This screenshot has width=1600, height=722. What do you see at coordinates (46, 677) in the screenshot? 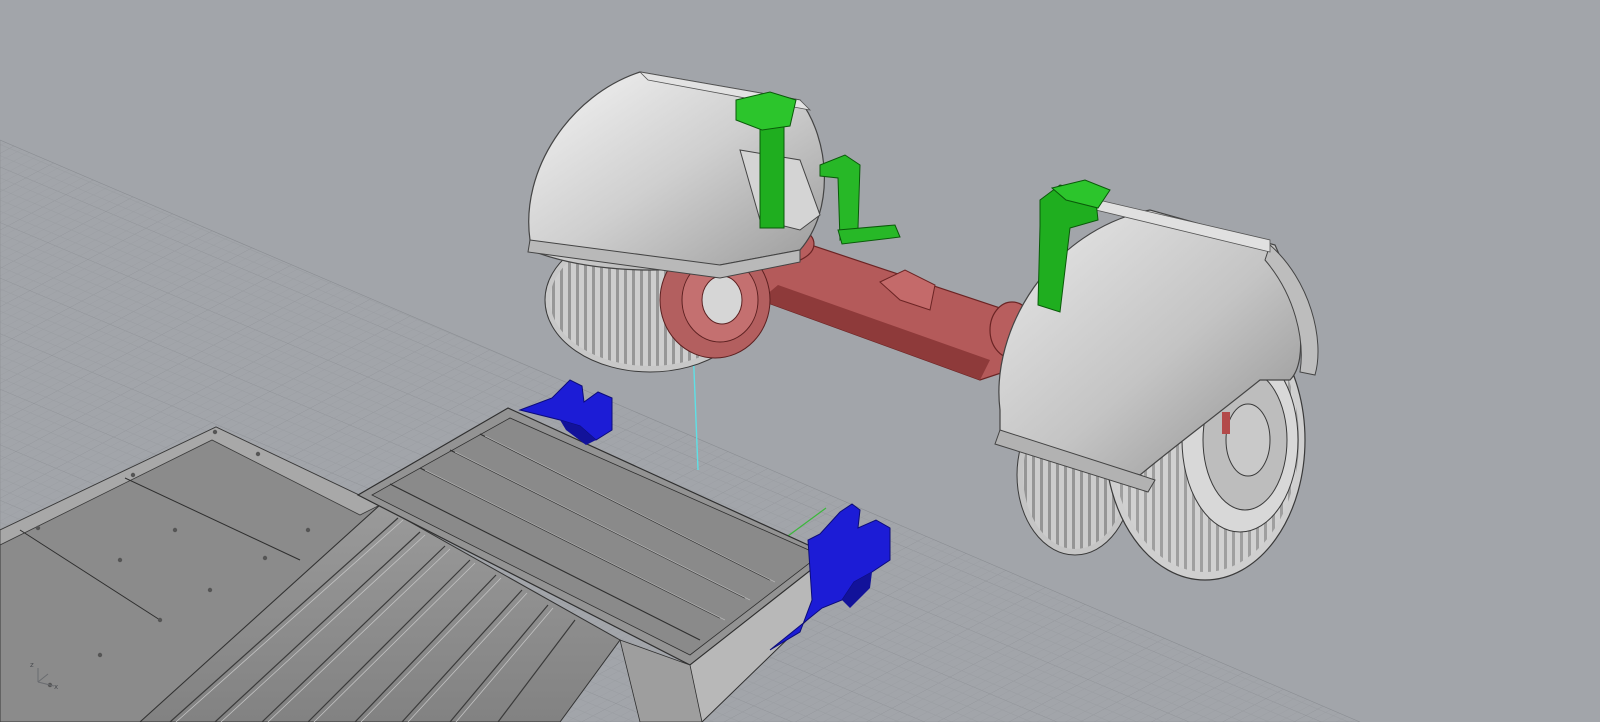
I see `axis-indicator: z x` at bounding box center [46, 677].